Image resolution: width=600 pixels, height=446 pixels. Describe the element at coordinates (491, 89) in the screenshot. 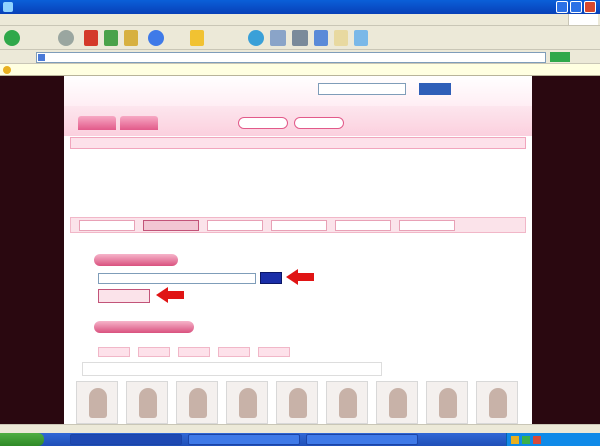

I see `site-search-link` at that location.